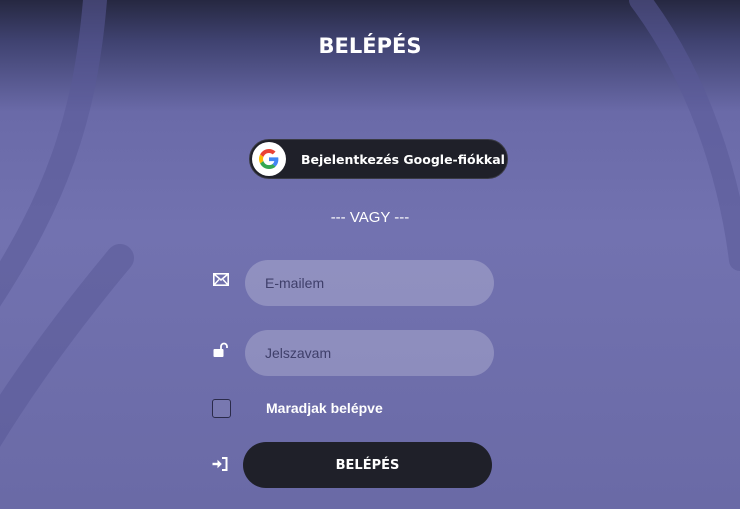  Describe the element at coordinates (370, 46) in the screenshot. I see `page-title: BELÉPÉS` at that location.